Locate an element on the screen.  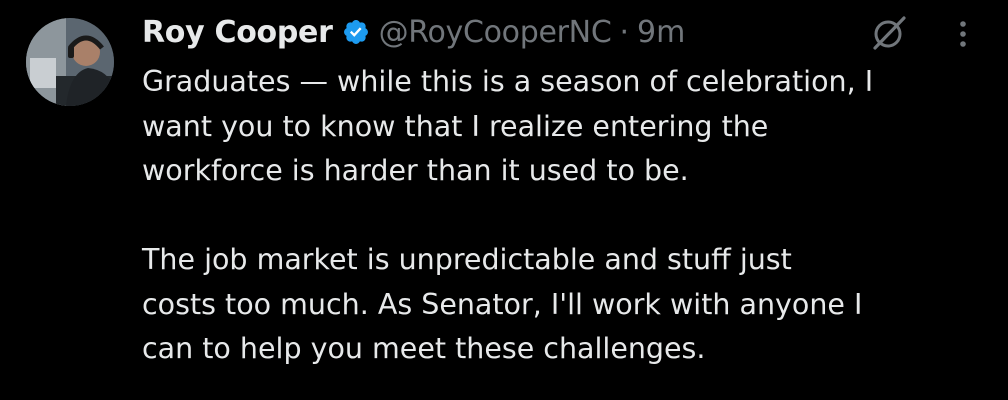
author-name: Roy Cooper is located at coordinates (237, 32).